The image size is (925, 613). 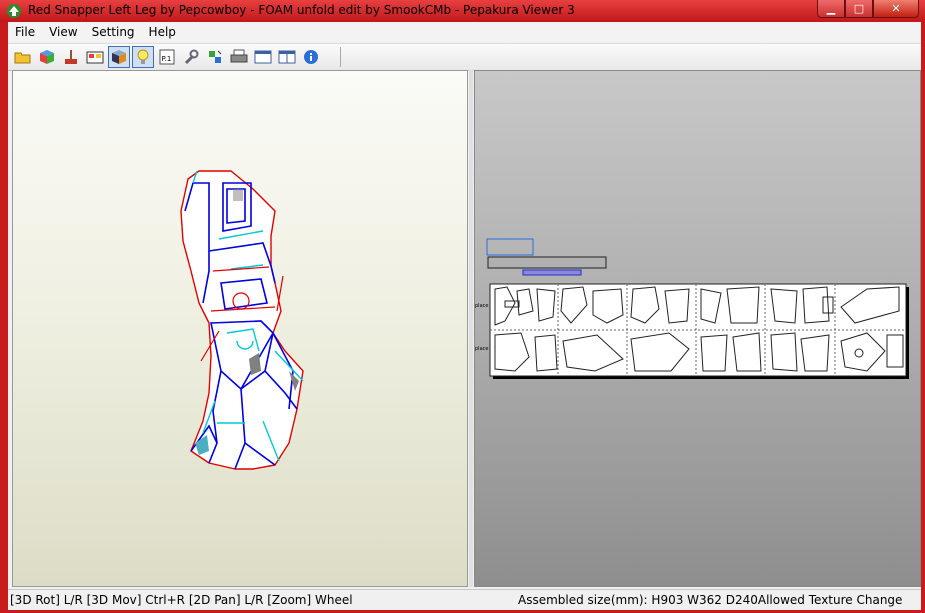 I want to click on info-icon, so click(x=311, y=57).